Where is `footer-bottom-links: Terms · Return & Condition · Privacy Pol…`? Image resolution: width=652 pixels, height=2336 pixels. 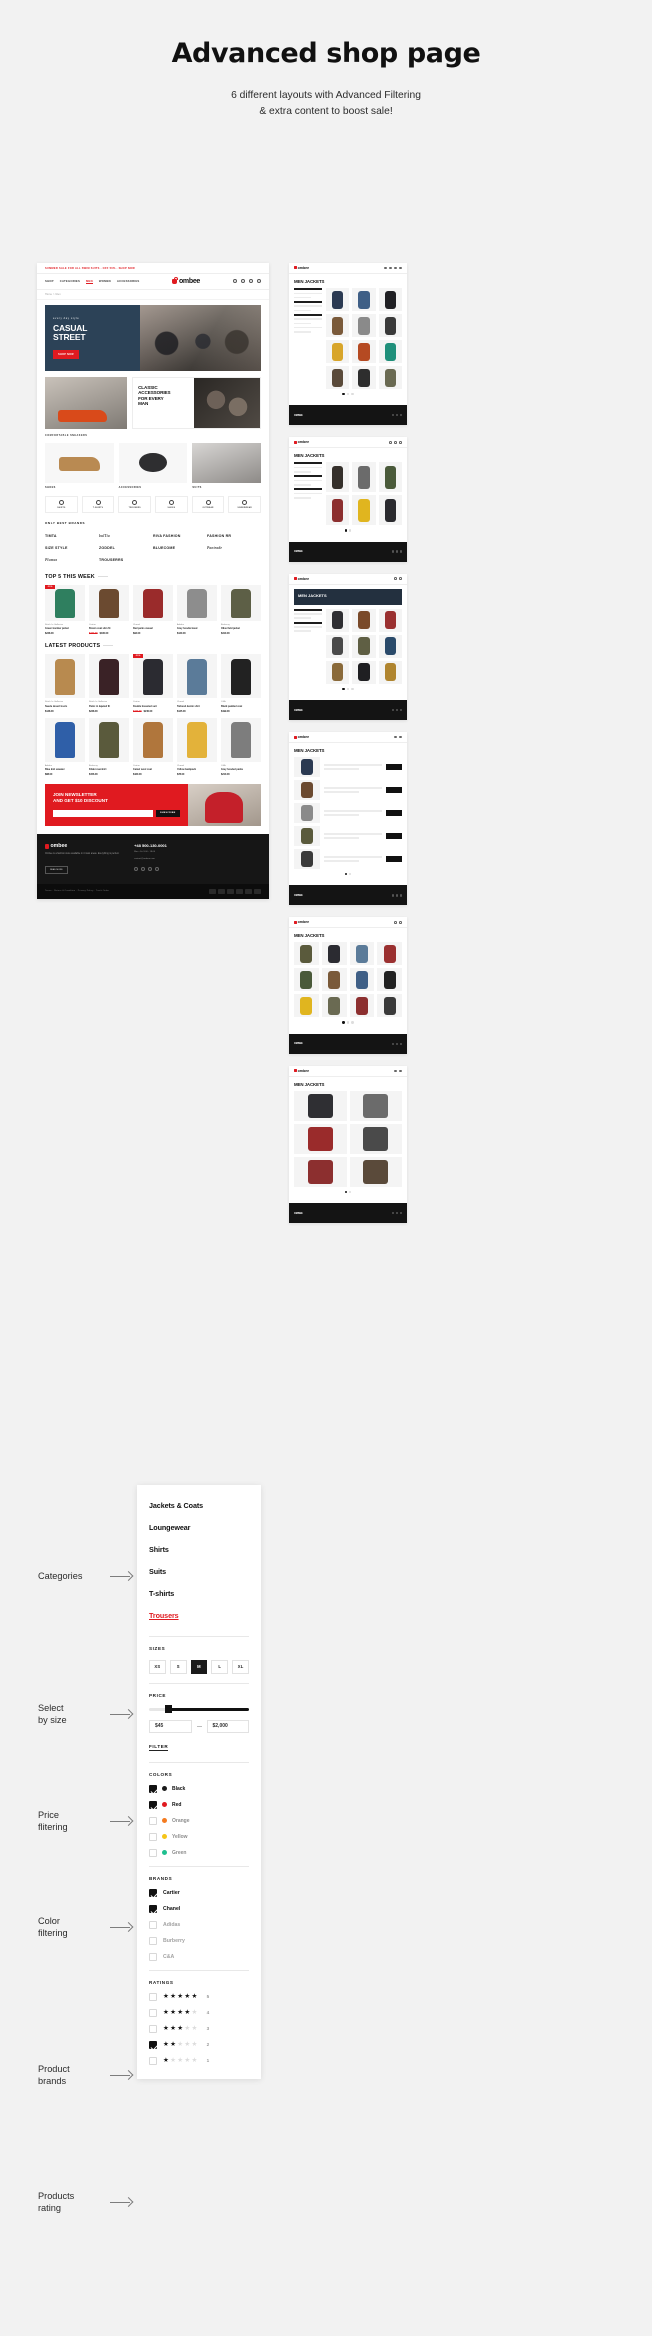 footer-bottom-links: Terms · Return & Condition · Privacy Pol… is located at coordinates (77, 891).